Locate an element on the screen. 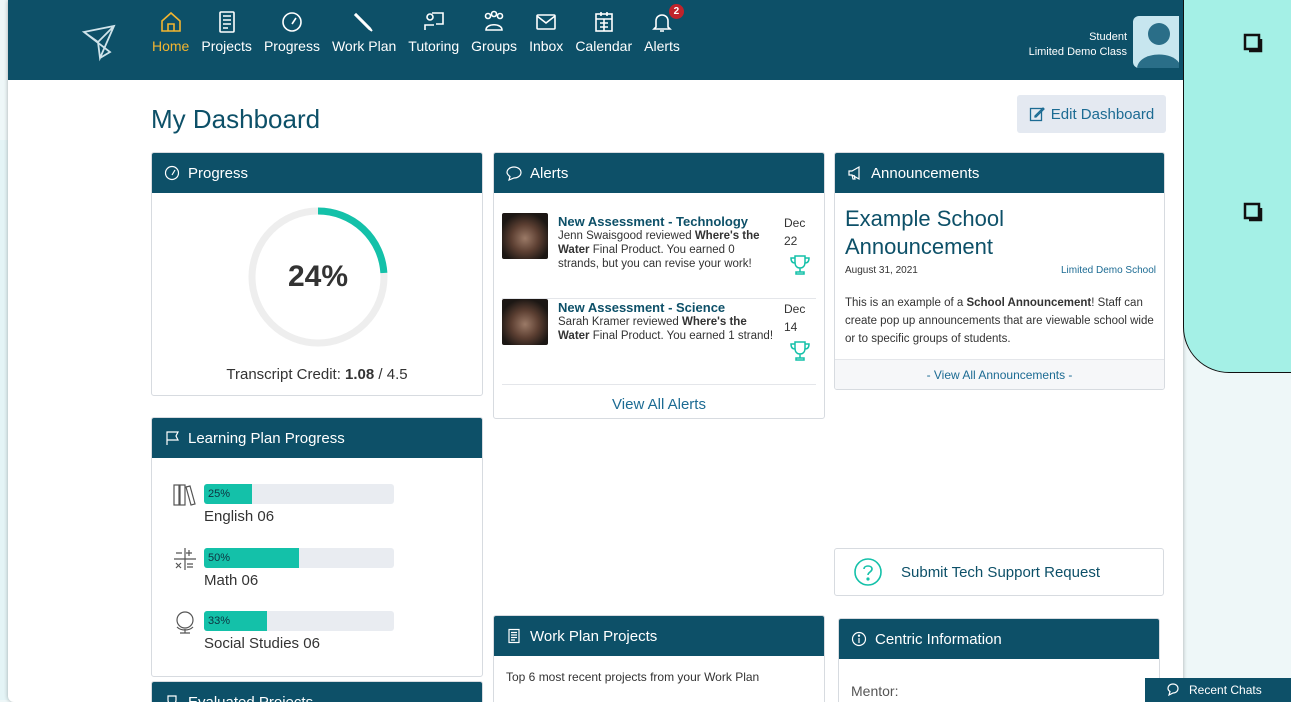 The image size is (1291, 702). nav-home: Home is located at coordinates (170, 32).